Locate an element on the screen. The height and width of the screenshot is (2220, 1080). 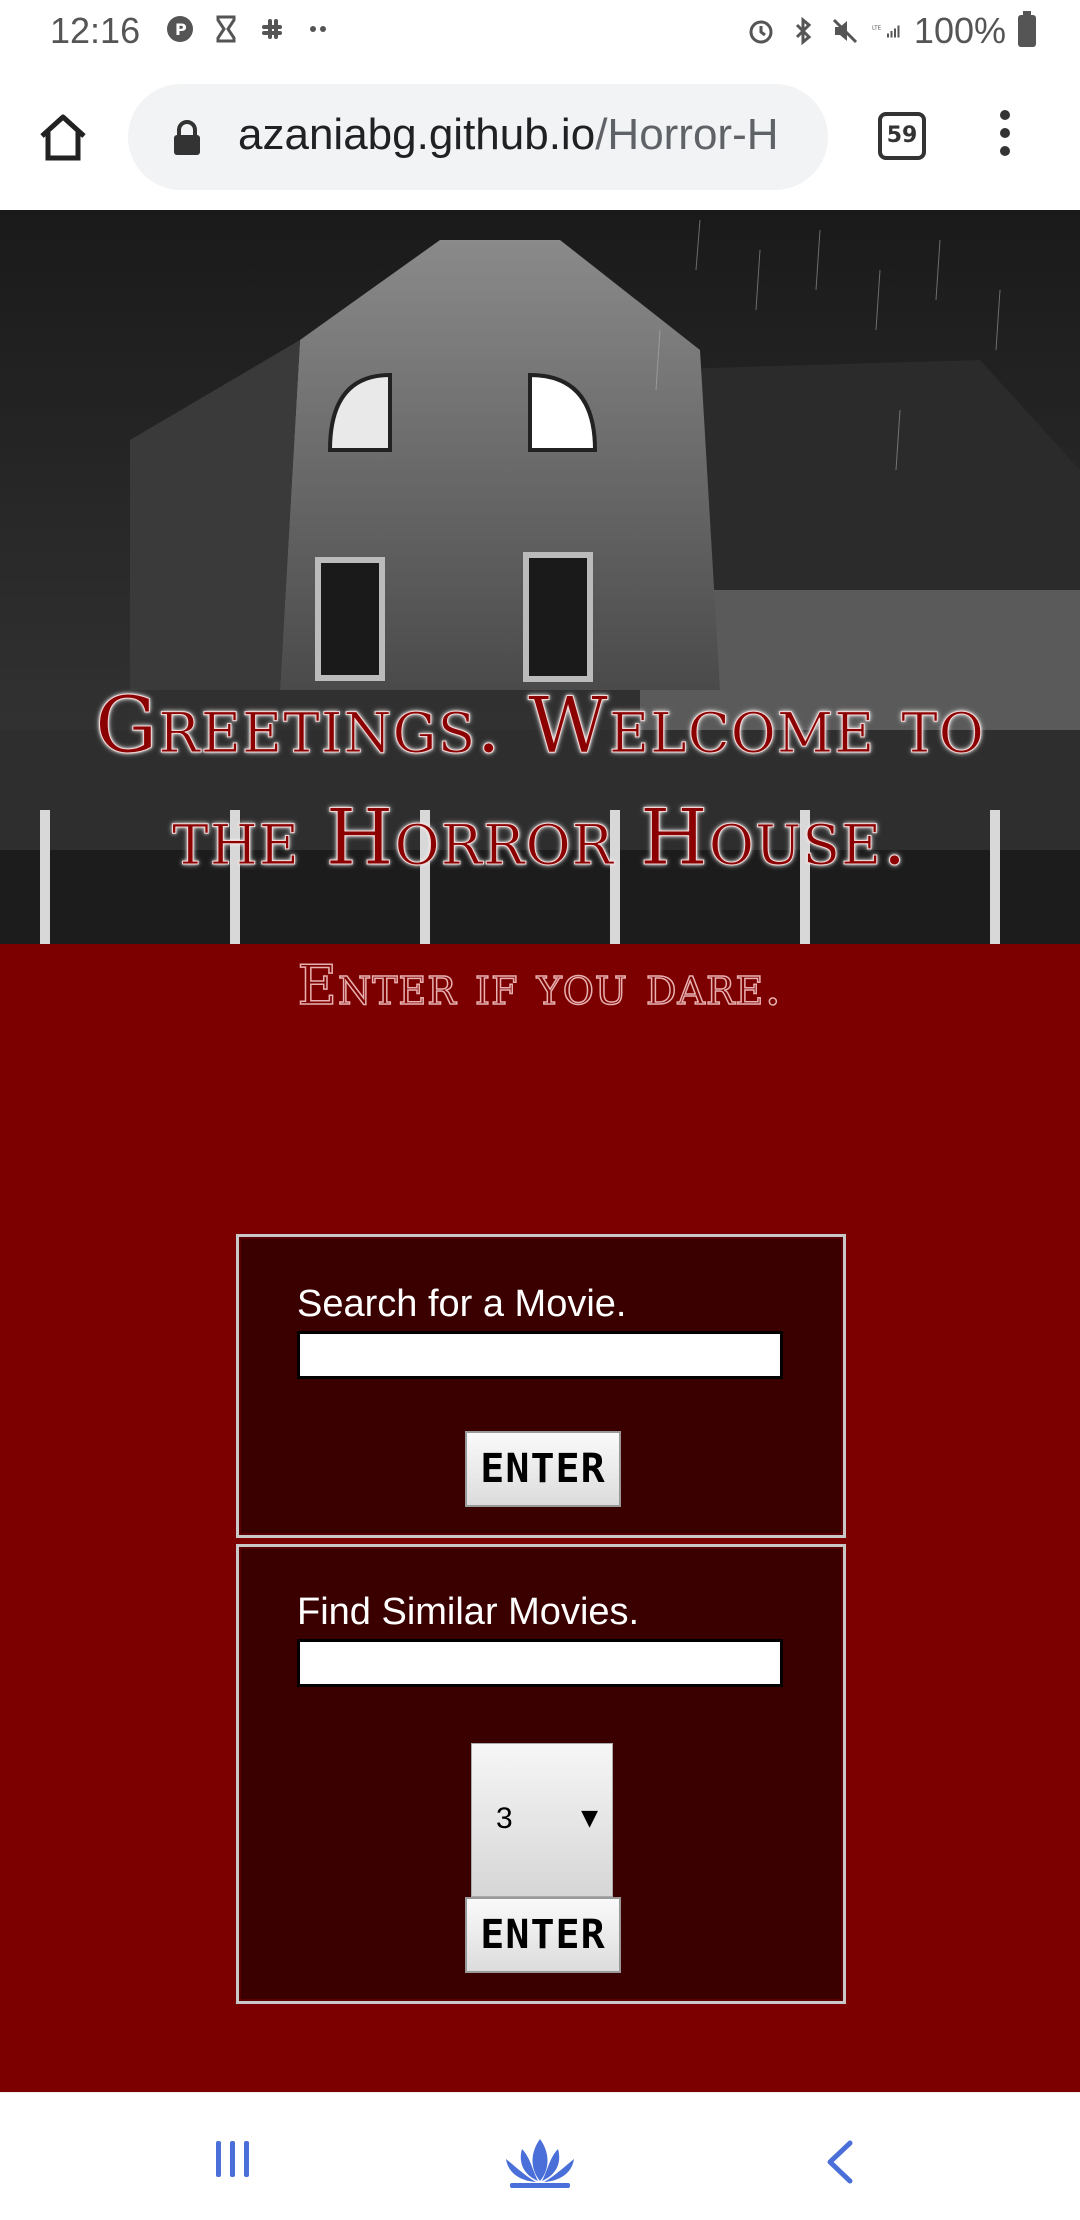
address-bar: azaniabg.github.io/Horror-H is located at coordinates (478, 137).